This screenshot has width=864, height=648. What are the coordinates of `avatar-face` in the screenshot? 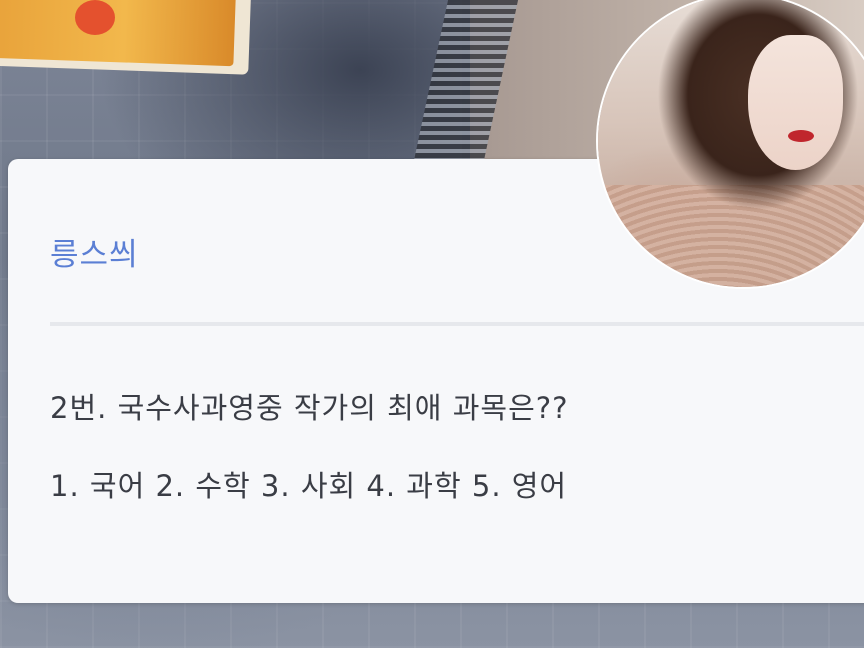 It's located at (795, 102).